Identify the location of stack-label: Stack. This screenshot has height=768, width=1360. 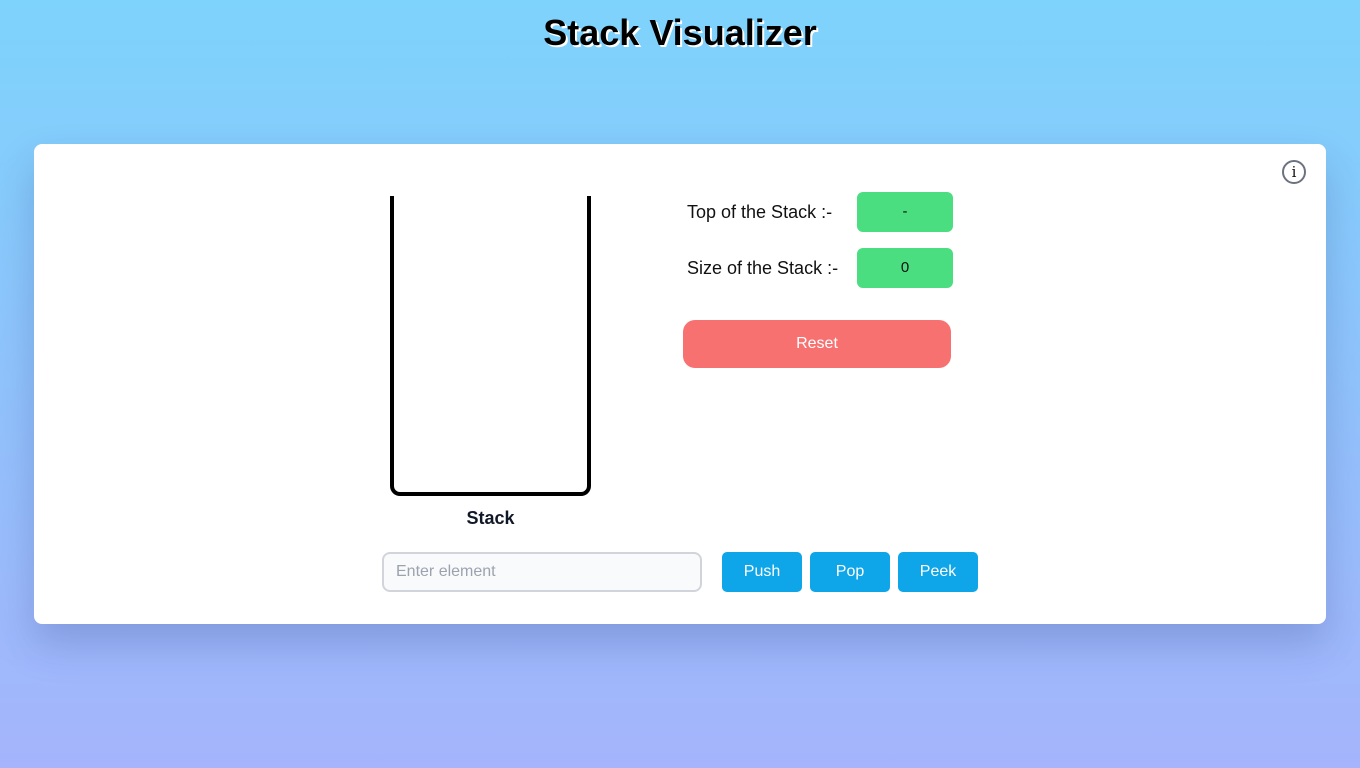
(490, 518).